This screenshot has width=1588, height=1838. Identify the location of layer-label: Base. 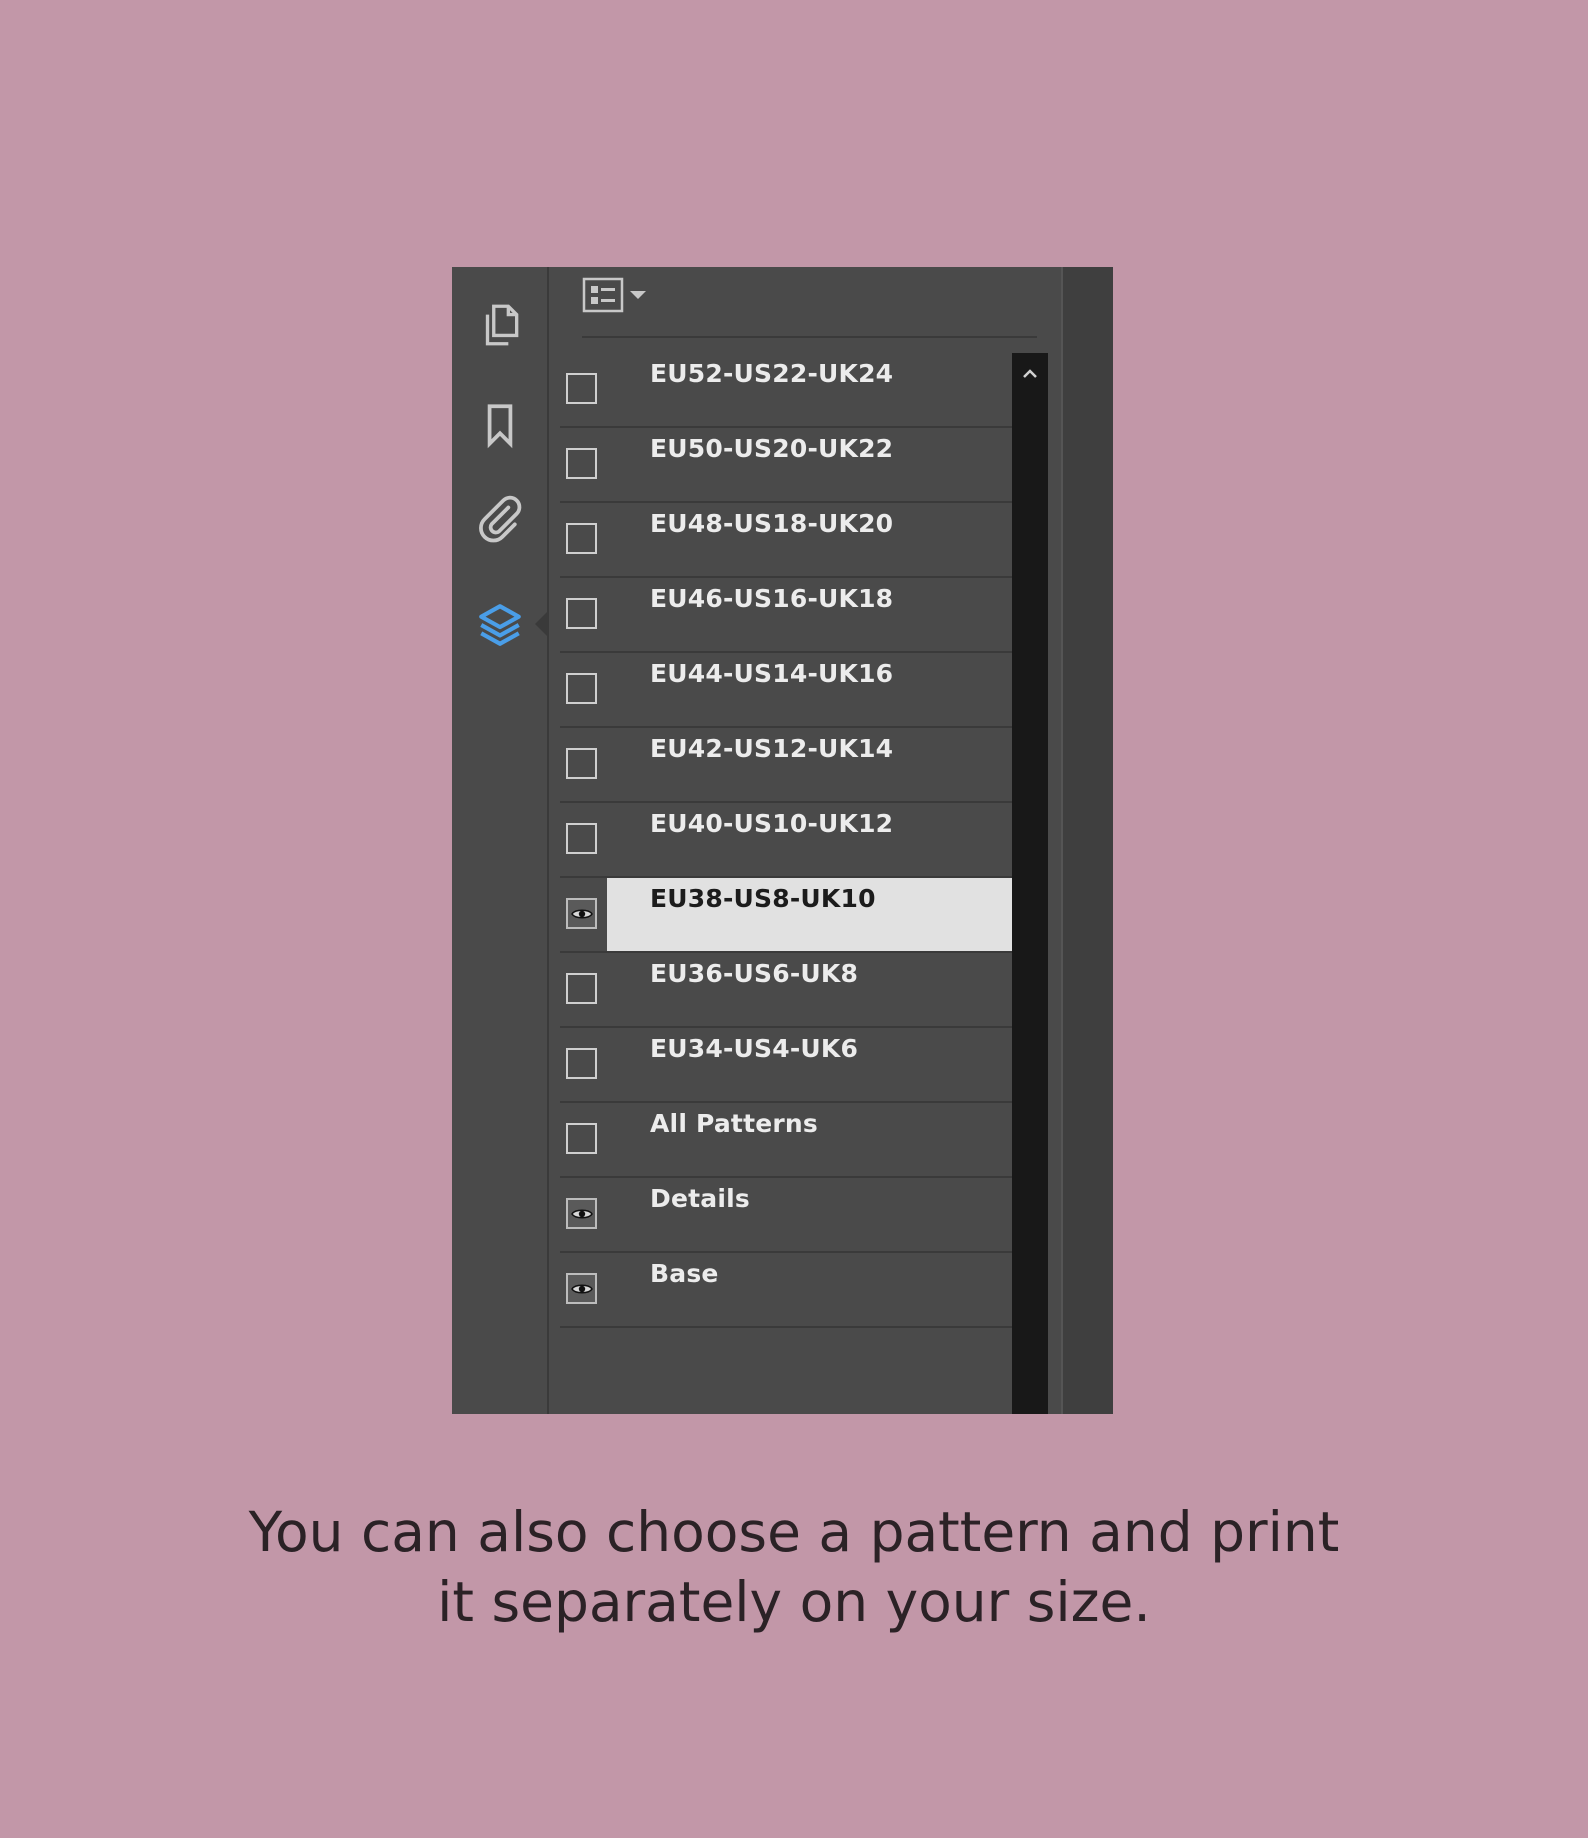
(684, 1273).